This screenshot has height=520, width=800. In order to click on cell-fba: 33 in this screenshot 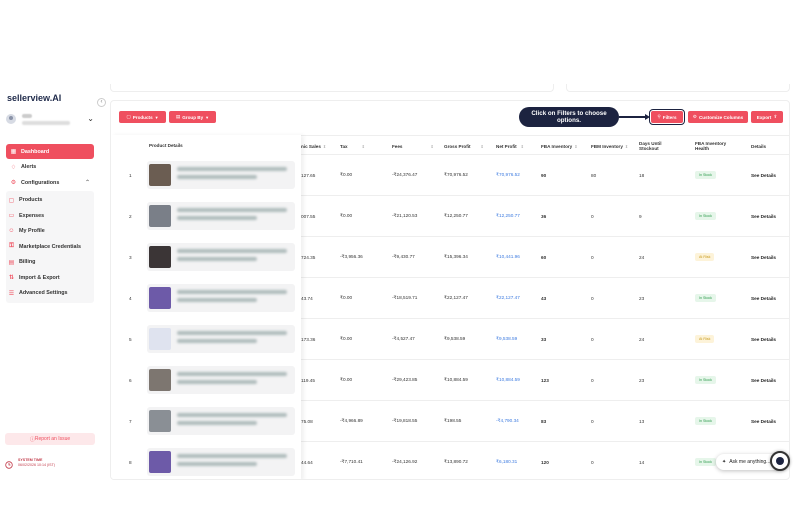, I will do `click(544, 339)`.